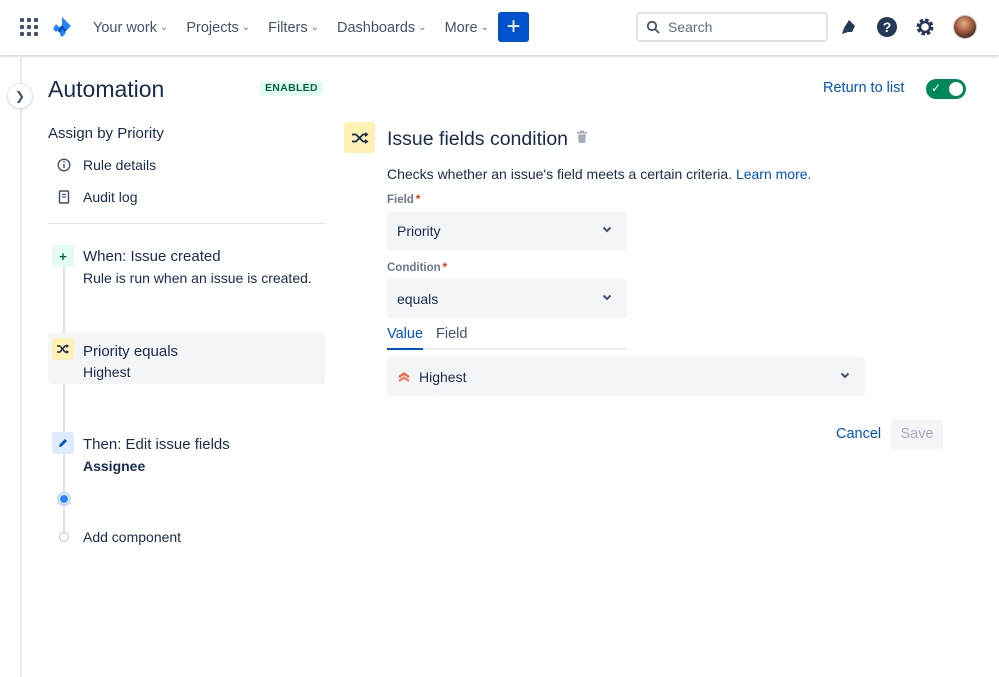 This screenshot has height=677, width=999. What do you see at coordinates (946, 89) in the screenshot?
I see `rule-enabled-toggle: ✓` at bounding box center [946, 89].